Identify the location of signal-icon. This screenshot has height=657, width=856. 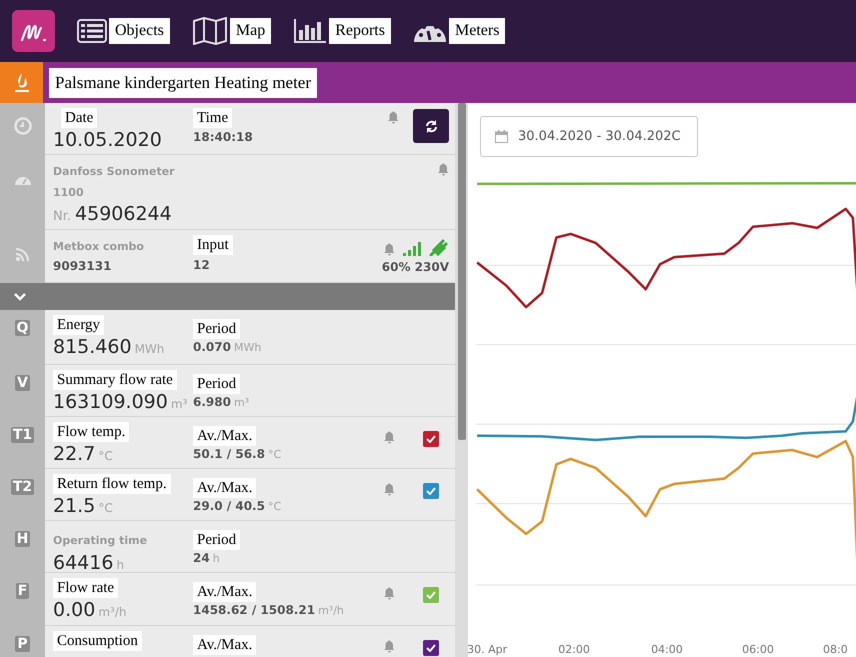
(412, 249).